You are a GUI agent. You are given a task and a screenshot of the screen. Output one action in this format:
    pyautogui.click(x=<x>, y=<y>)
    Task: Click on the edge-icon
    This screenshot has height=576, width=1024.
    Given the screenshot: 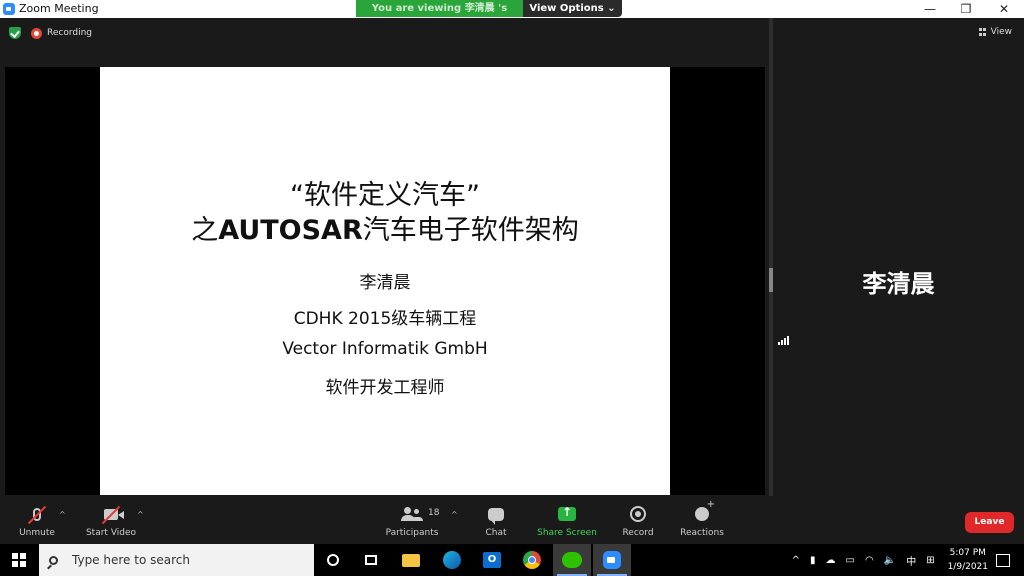 What is the action you would take?
    pyautogui.click(x=452, y=560)
    